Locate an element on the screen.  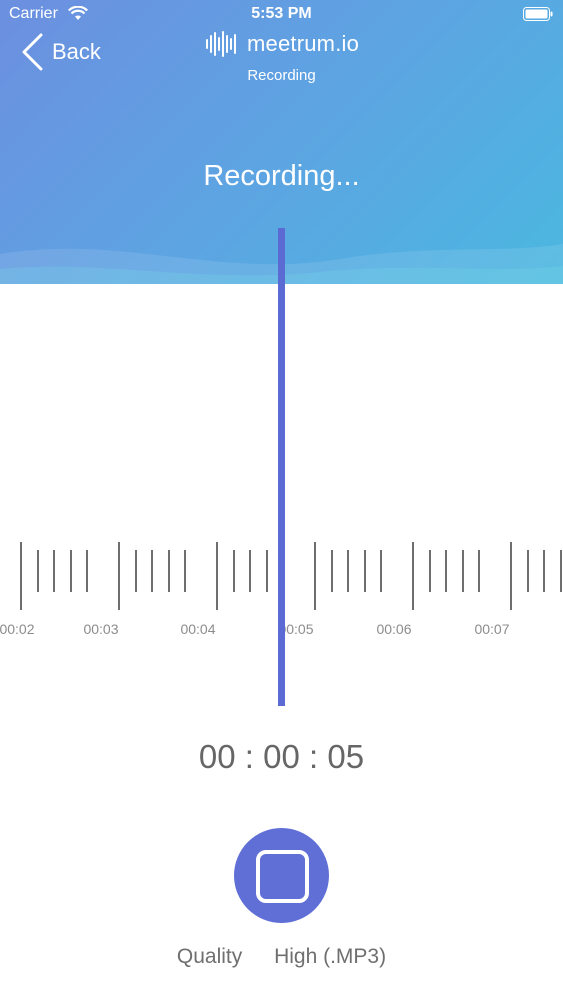
battery-icon is located at coordinates (538, 14).